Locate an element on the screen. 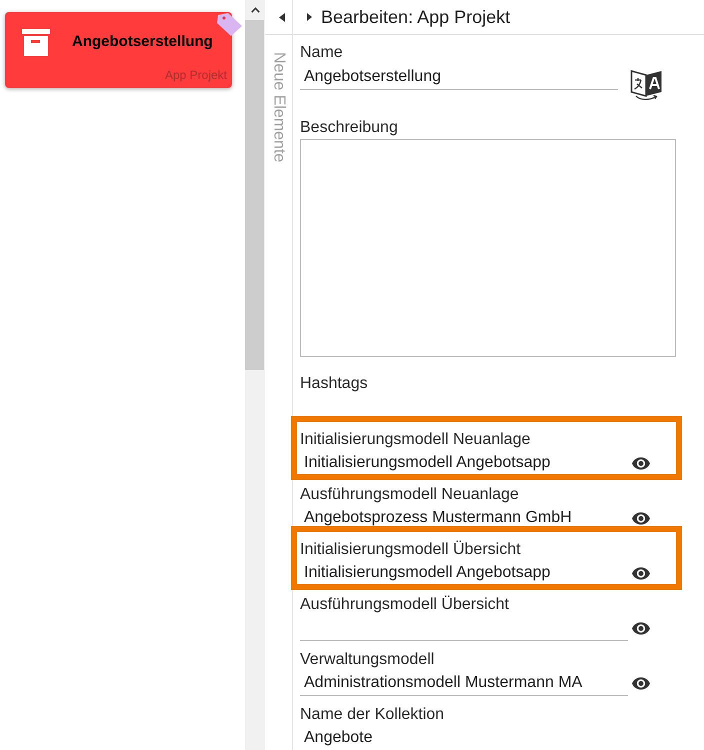 This screenshot has height=750, width=704. archive-box-icon is located at coordinates (36, 42).